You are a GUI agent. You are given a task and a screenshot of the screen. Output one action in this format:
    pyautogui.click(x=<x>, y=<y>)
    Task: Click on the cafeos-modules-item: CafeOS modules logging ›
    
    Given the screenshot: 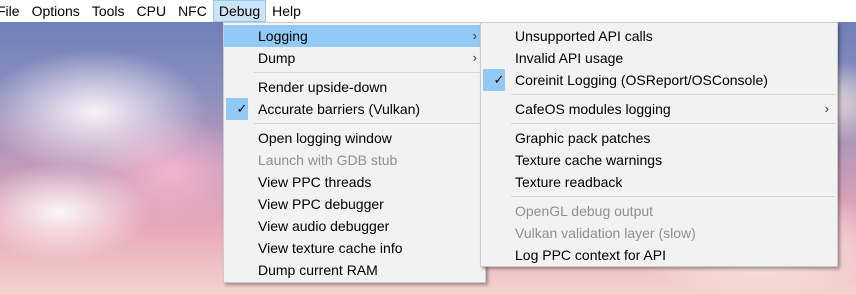 What is the action you would take?
    pyautogui.click(x=659, y=109)
    